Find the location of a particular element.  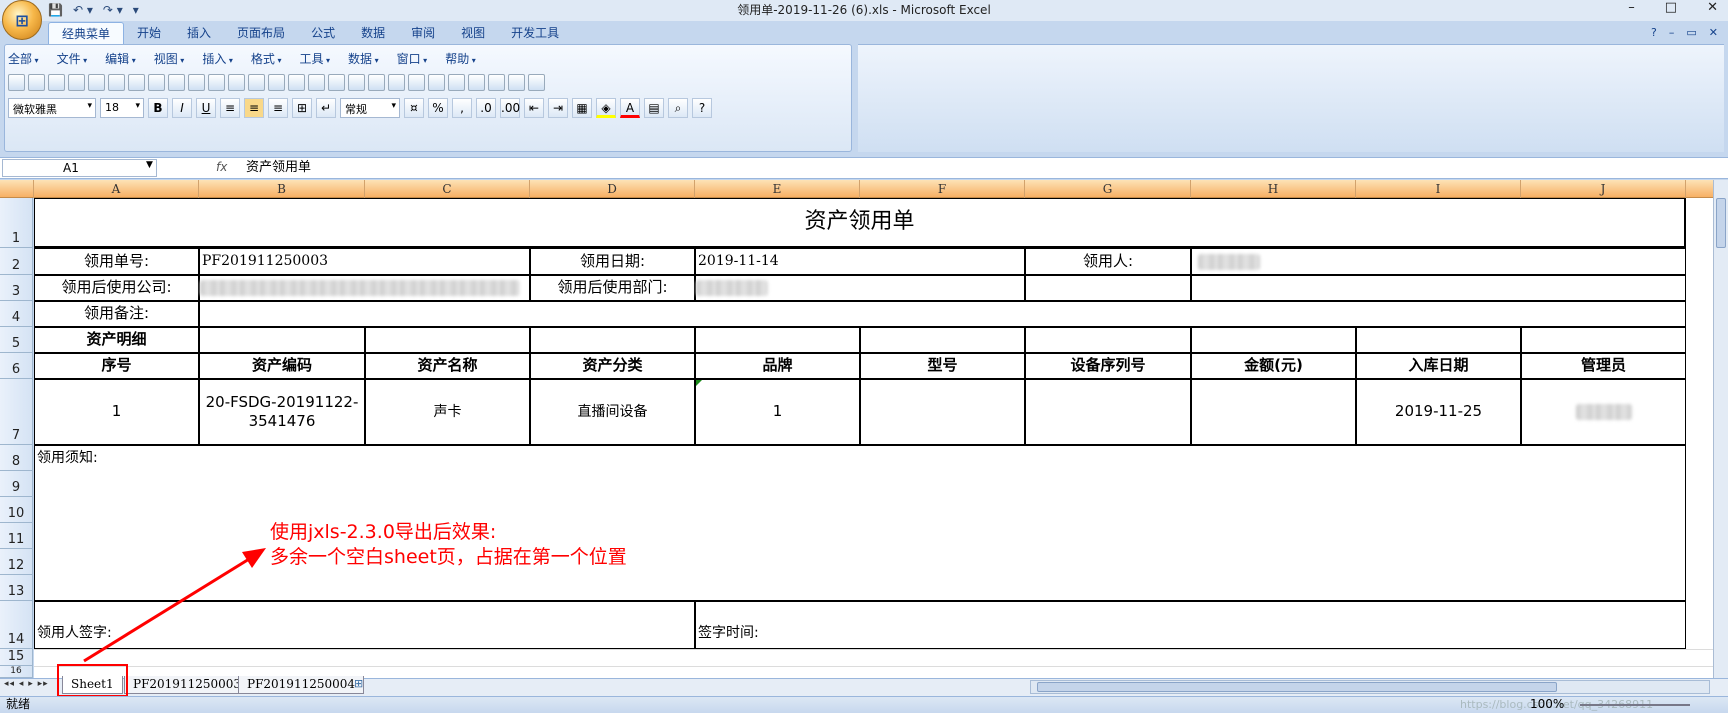

detail-header: 资产分类 is located at coordinates (612, 366).